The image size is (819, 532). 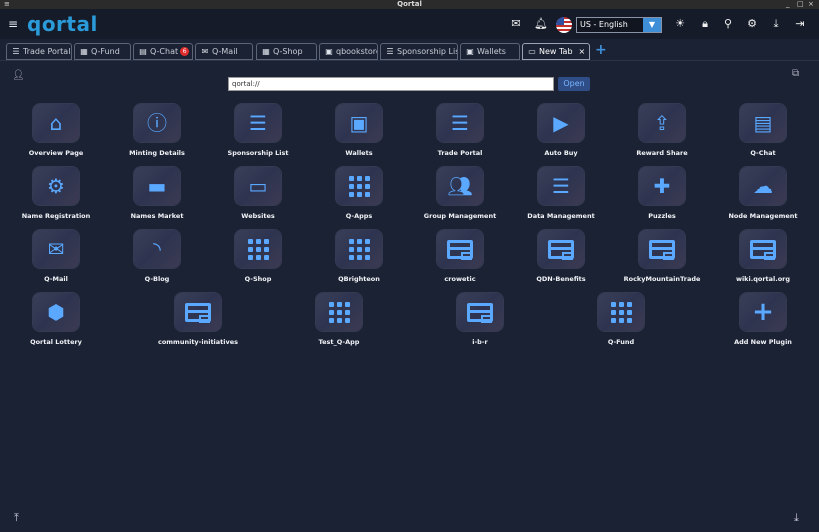 I want to click on add-tab-button: +, so click(x=601, y=50).